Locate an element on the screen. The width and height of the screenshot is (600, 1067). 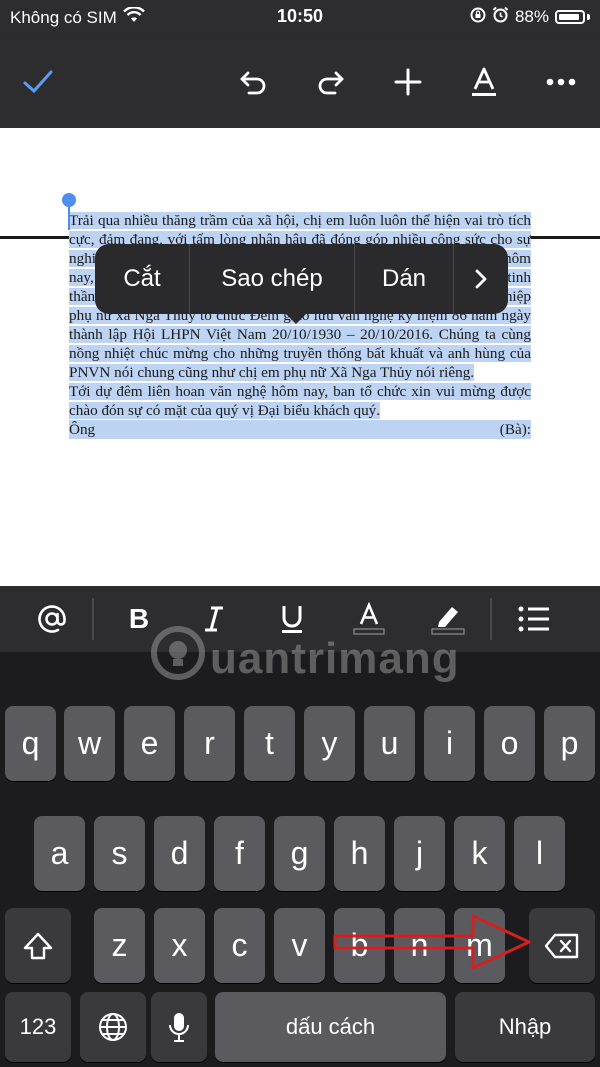
key-v: v is located at coordinates (299, 945).